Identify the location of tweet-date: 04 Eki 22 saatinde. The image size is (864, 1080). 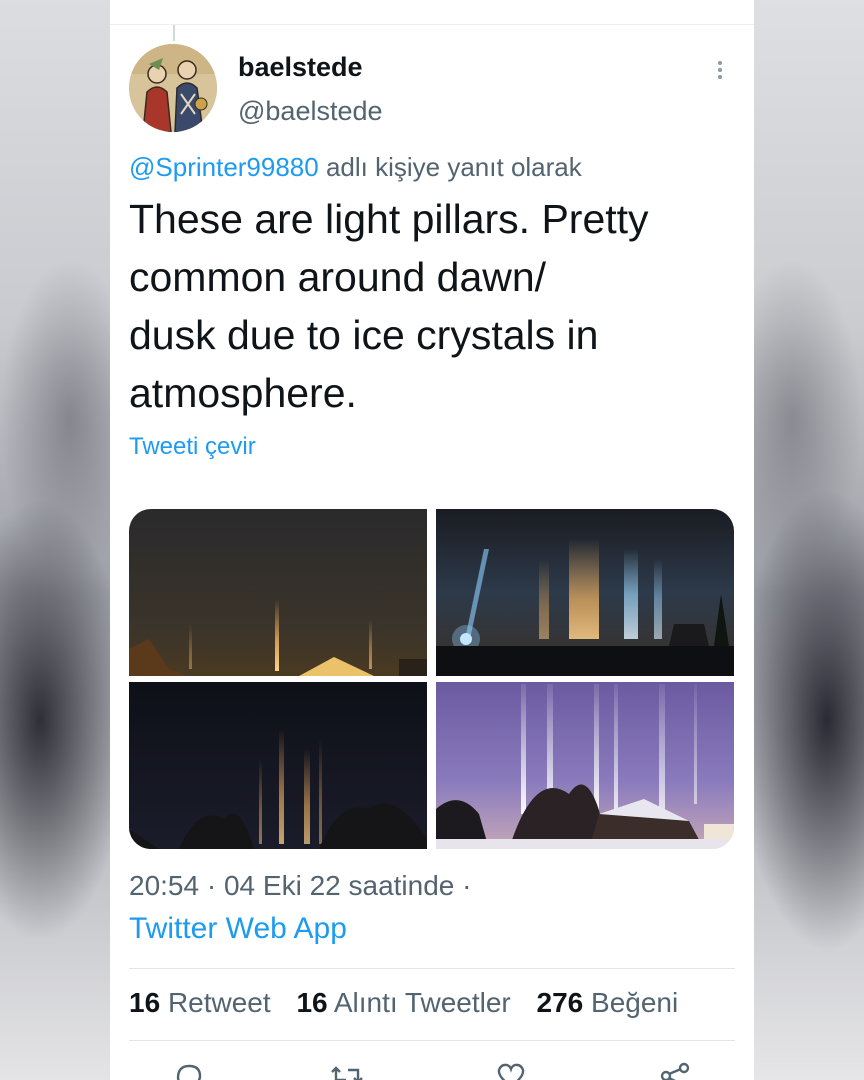
(339, 885).